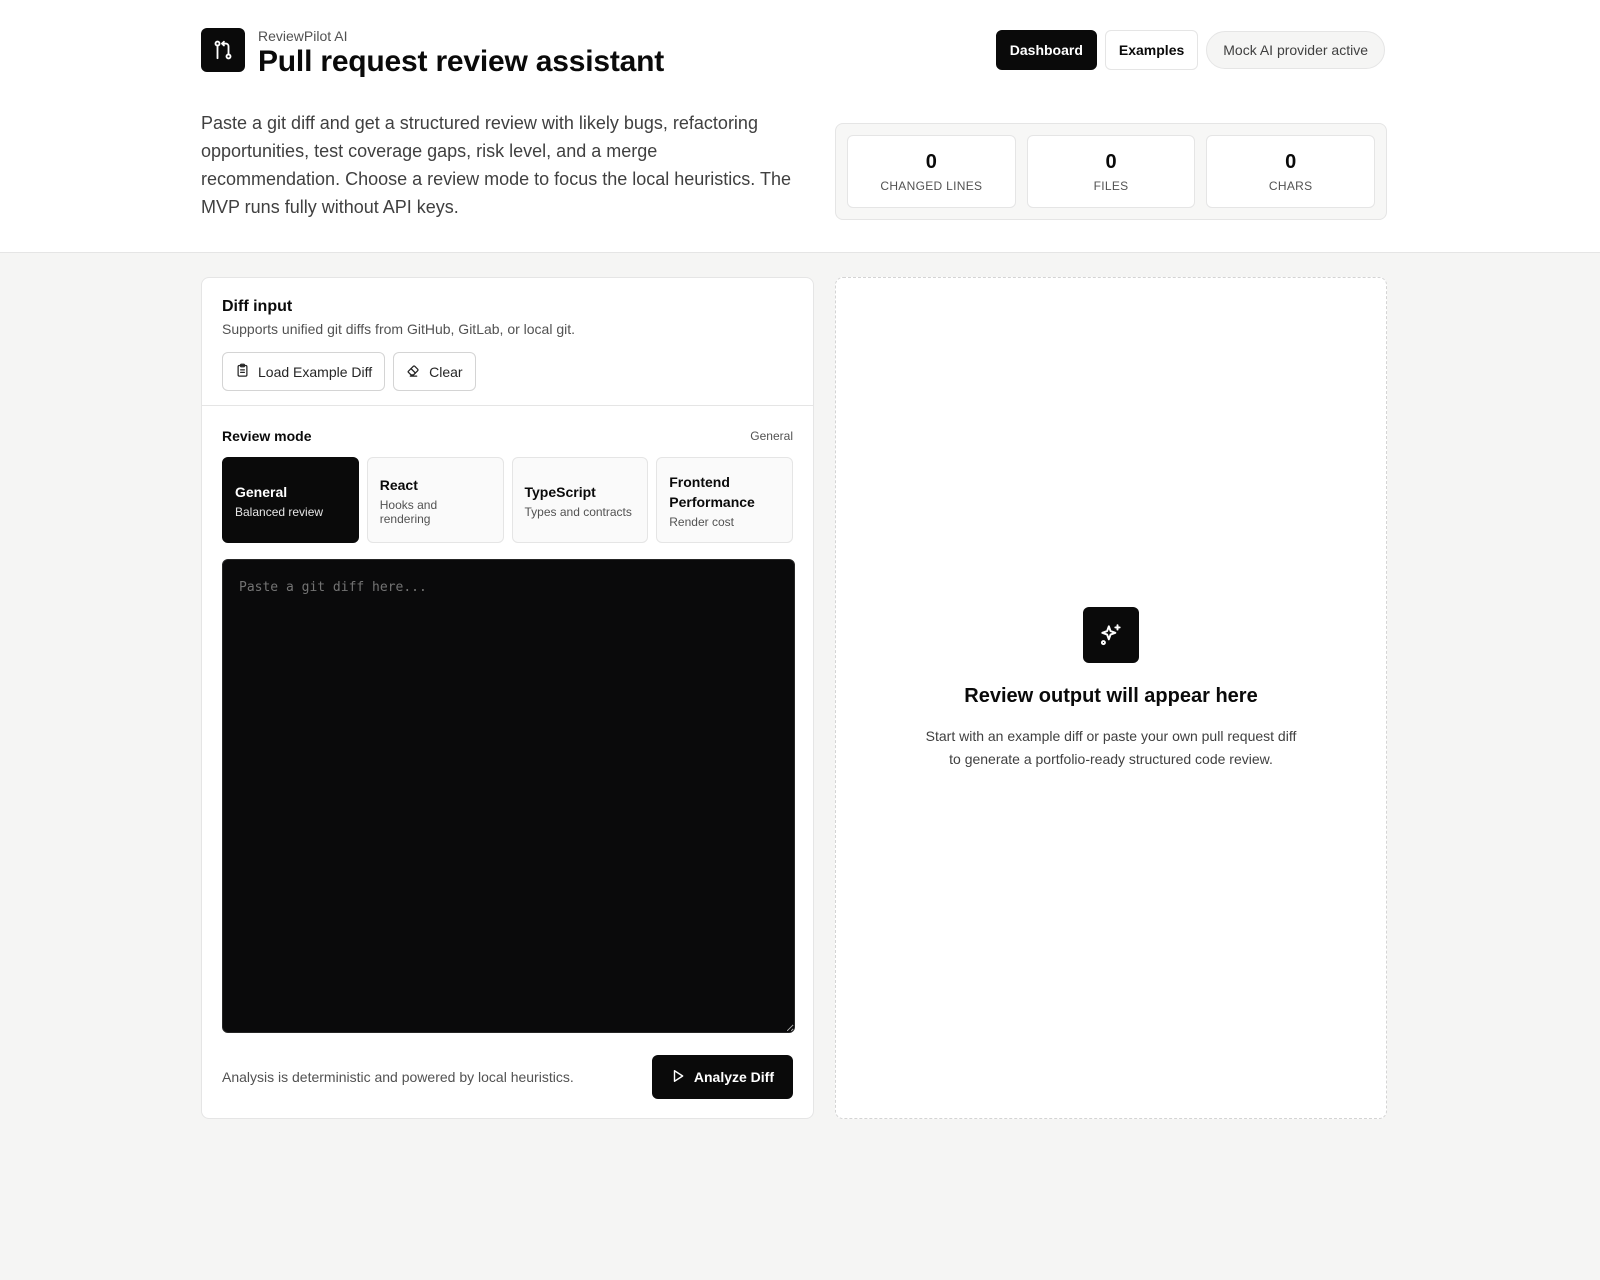 The width and height of the screenshot is (1600, 1280). What do you see at coordinates (560, 491) in the screenshot?
I see `mode-name: TypeScript` at bounding box center [560, 491].